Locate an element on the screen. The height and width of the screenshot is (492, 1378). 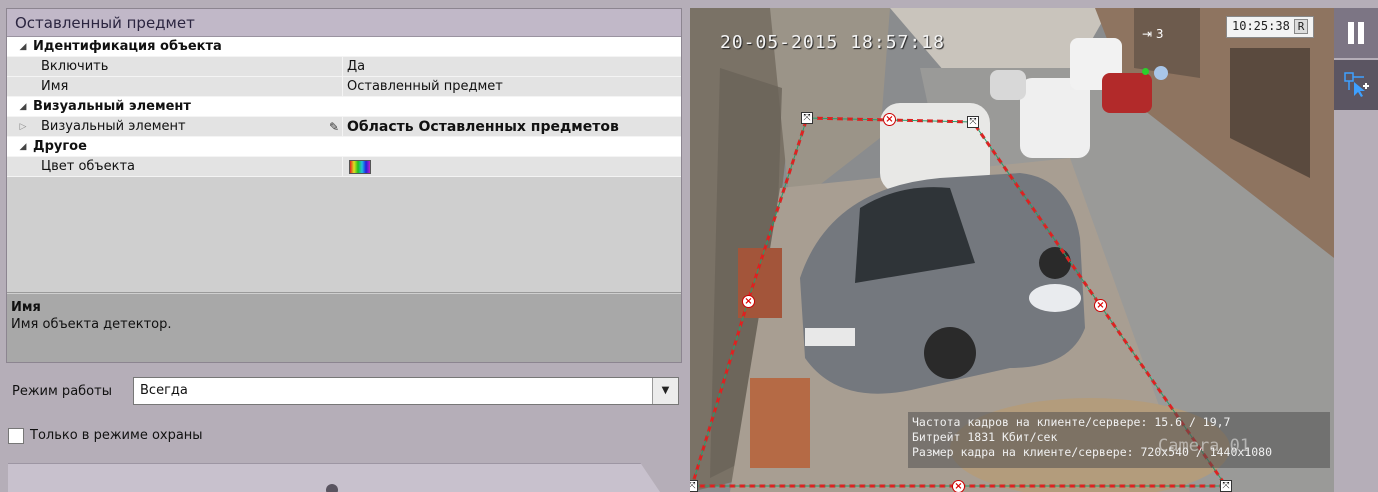
record-badge: R is located at coordinates (1301, 26).